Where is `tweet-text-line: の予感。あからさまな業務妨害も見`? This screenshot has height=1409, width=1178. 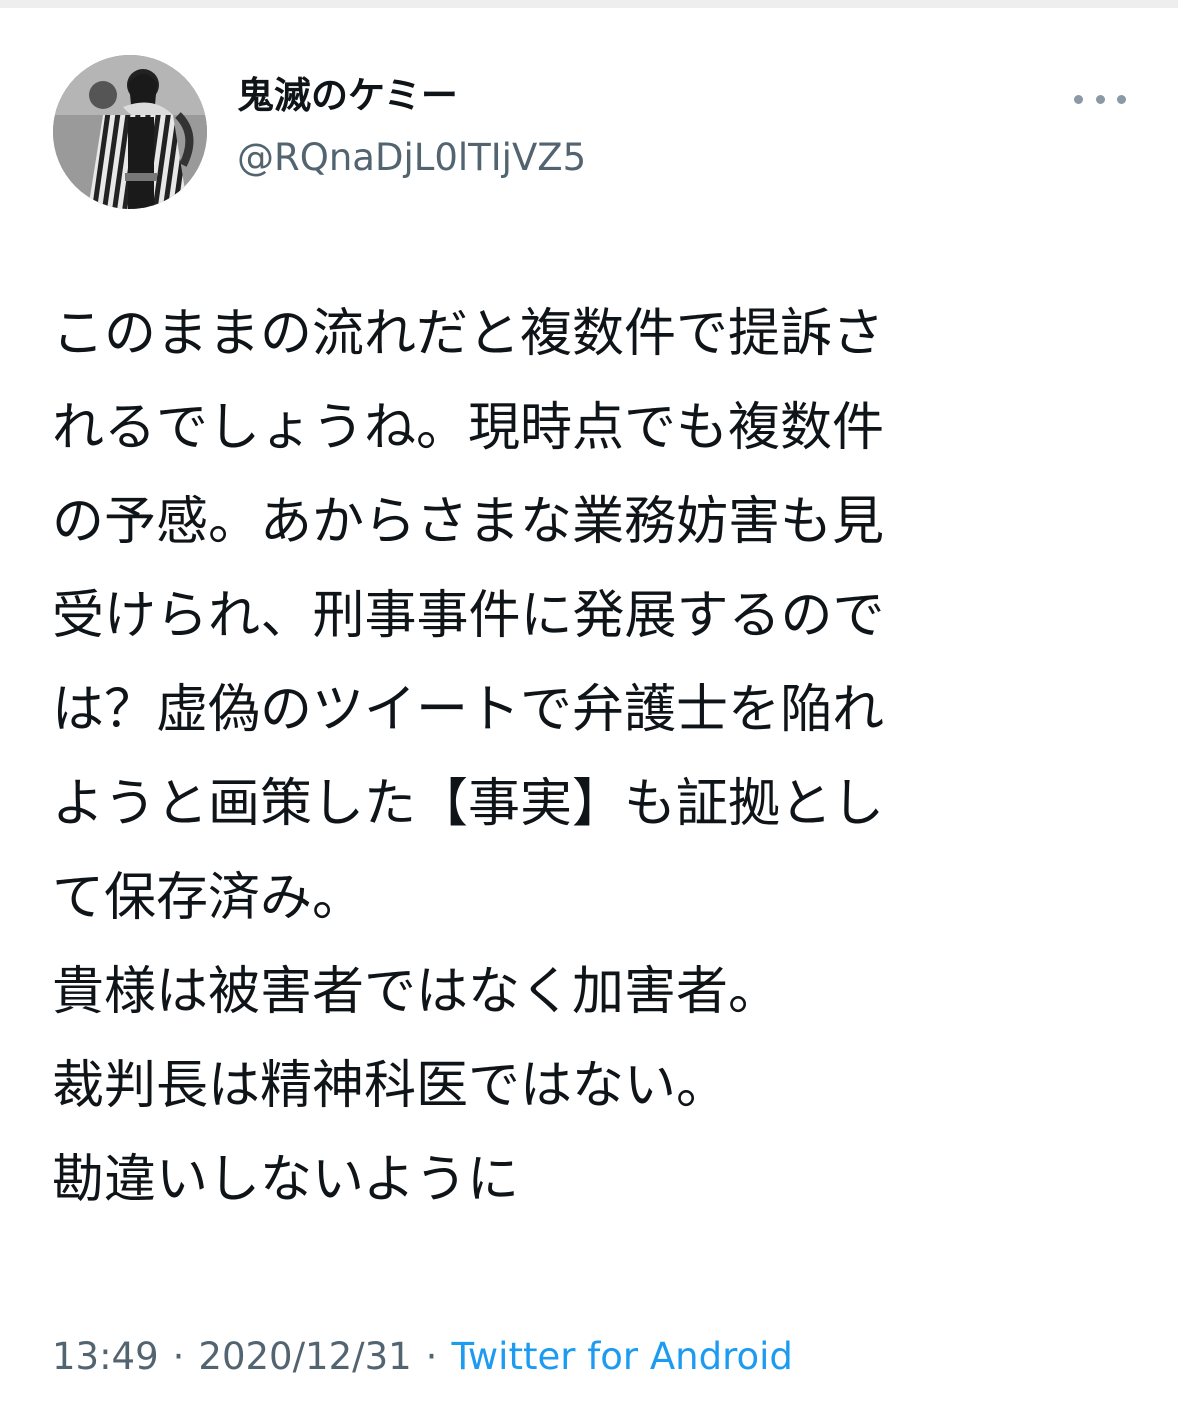 tweet-text-line: の予感。あからさまな業務妨害も見 is located at coordinates (468, 522).